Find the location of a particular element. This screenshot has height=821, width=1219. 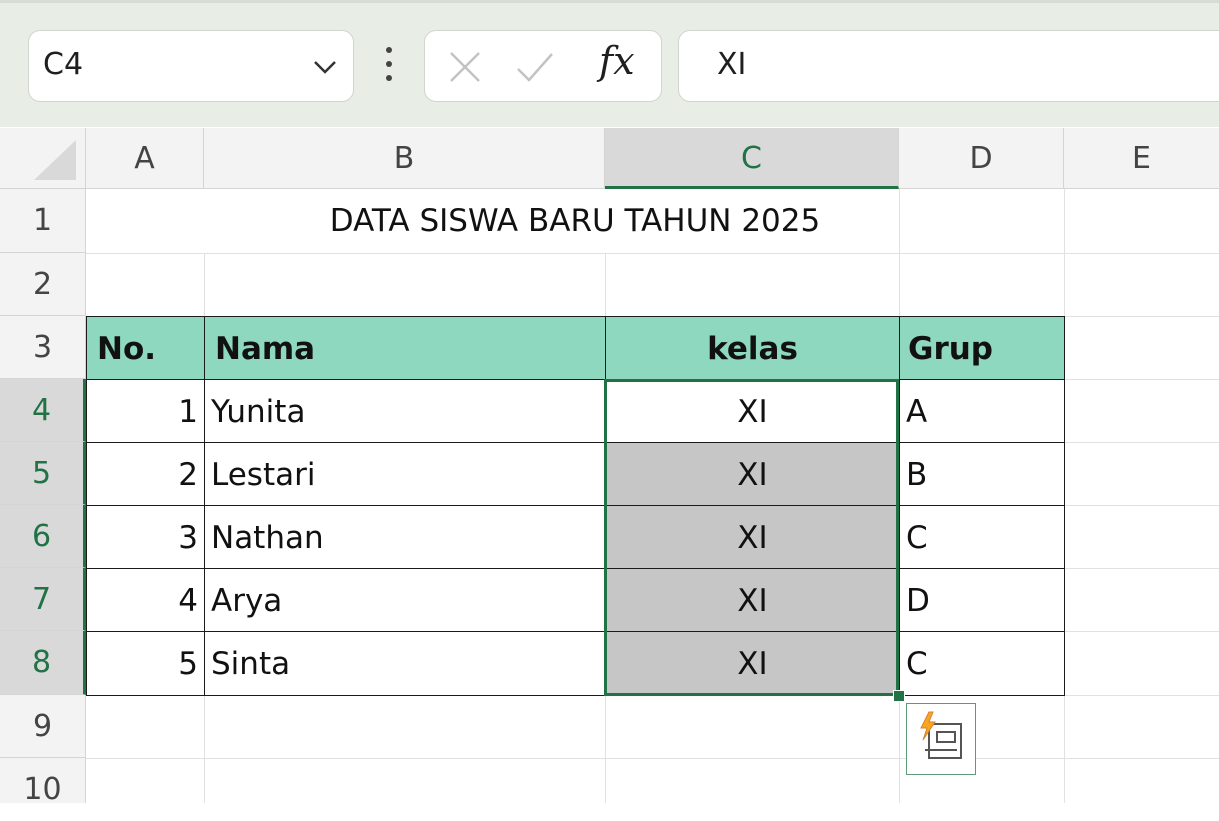

cell-no: 2 is located at coordinates (145, 474).